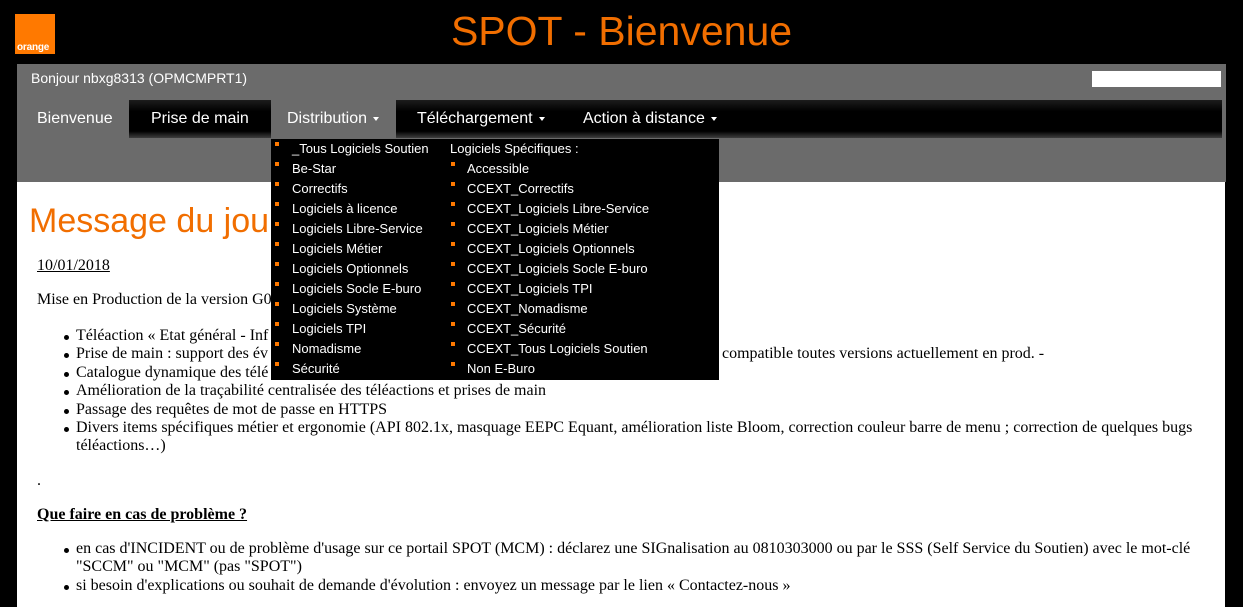 The image size is (1243, 607). Describe the element at coordinates (345, 208) in the screenshot. I see `menu-item-label: Logiciels à licence` at that location.